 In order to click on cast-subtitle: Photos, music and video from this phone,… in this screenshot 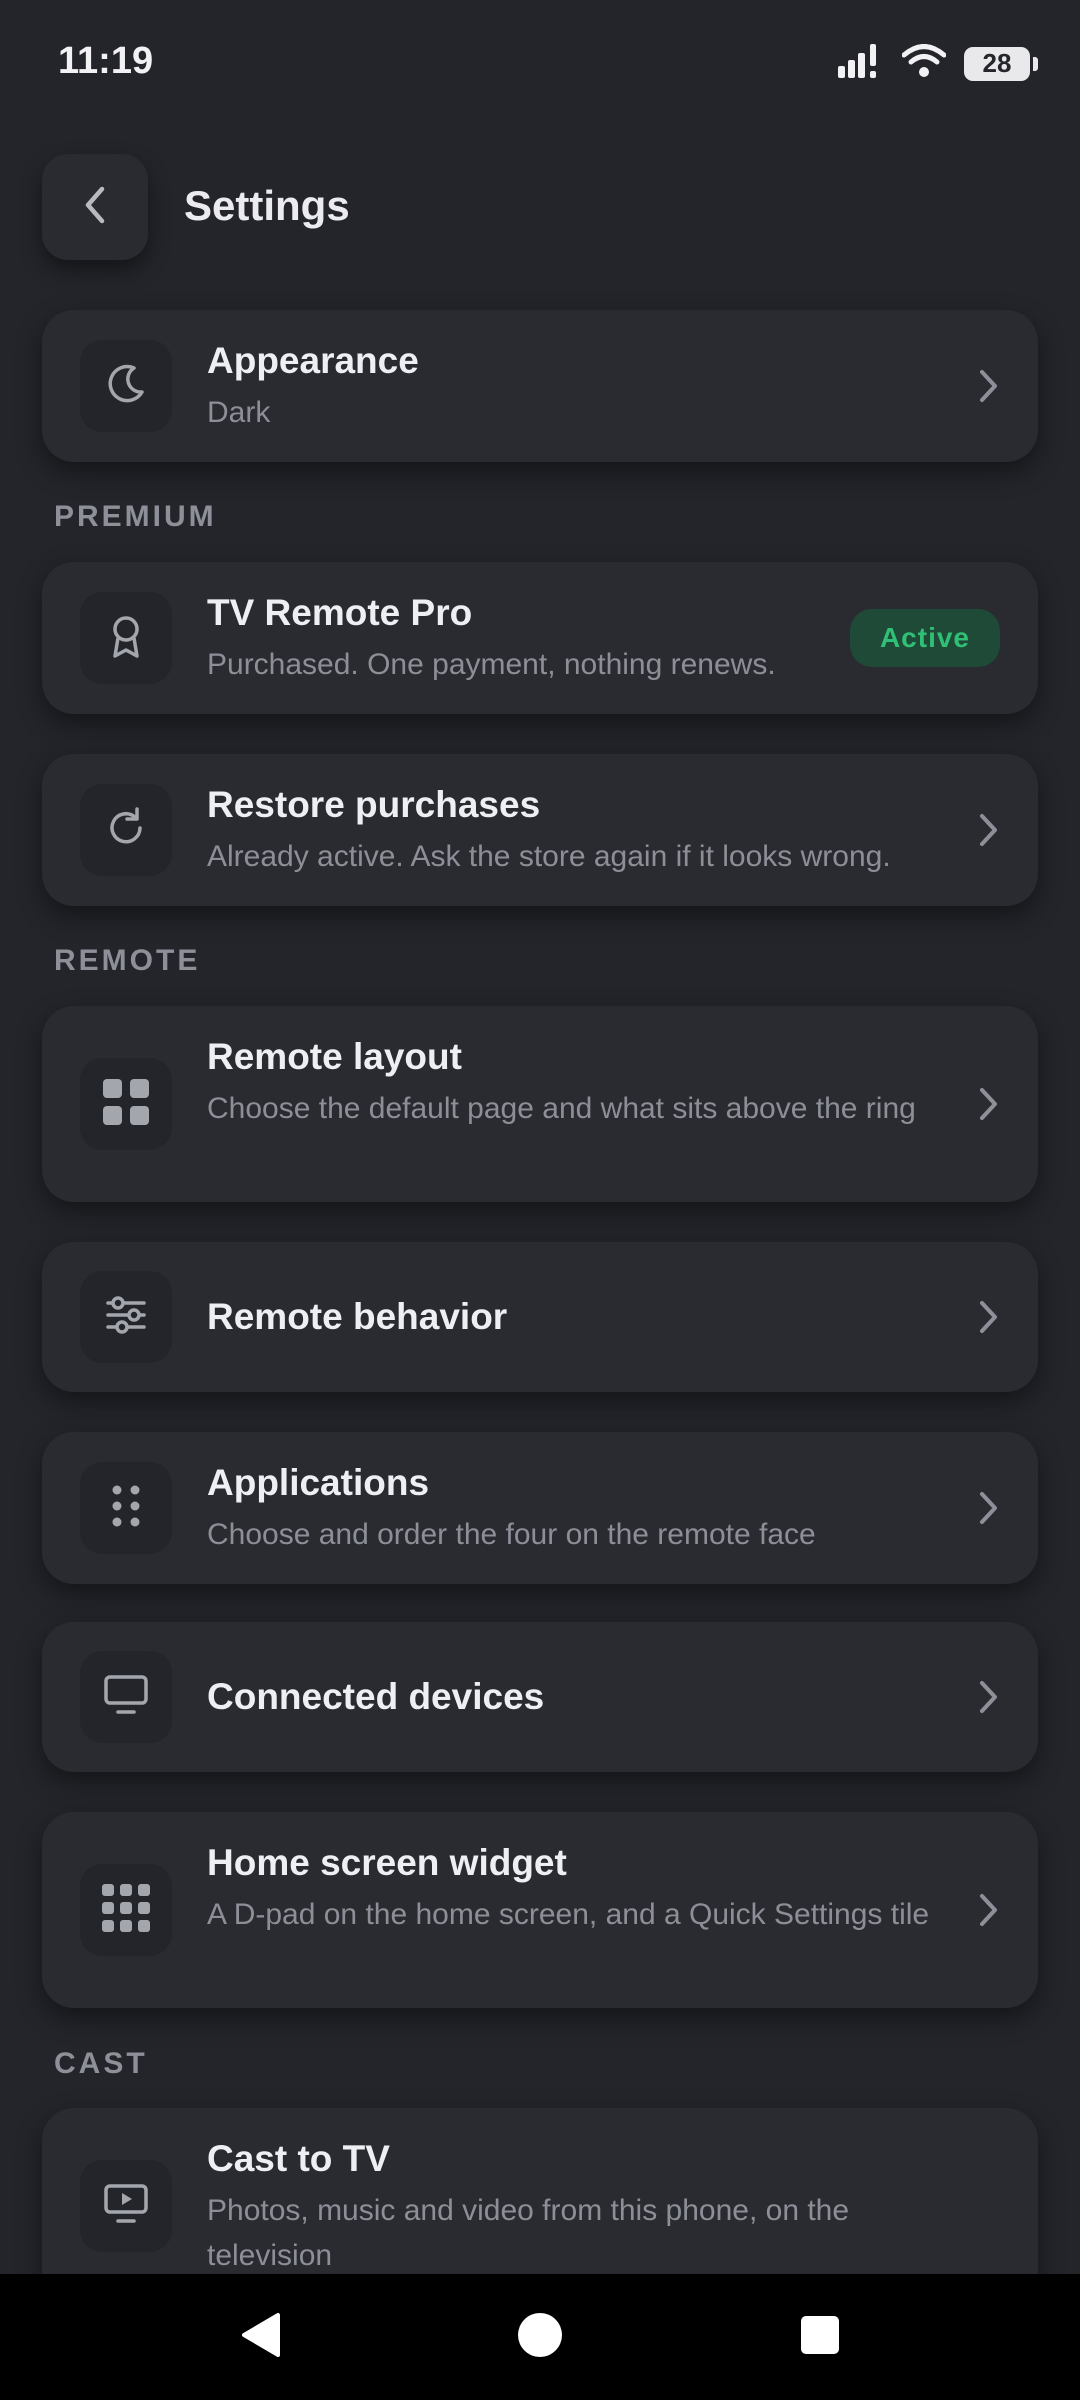, I will do `click(528, 2233)`.